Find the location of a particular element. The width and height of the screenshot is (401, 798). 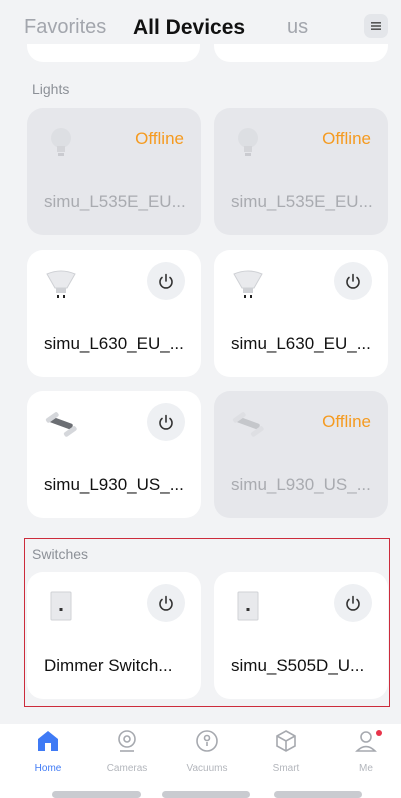

home-icon is located at coordinates (48, 741).